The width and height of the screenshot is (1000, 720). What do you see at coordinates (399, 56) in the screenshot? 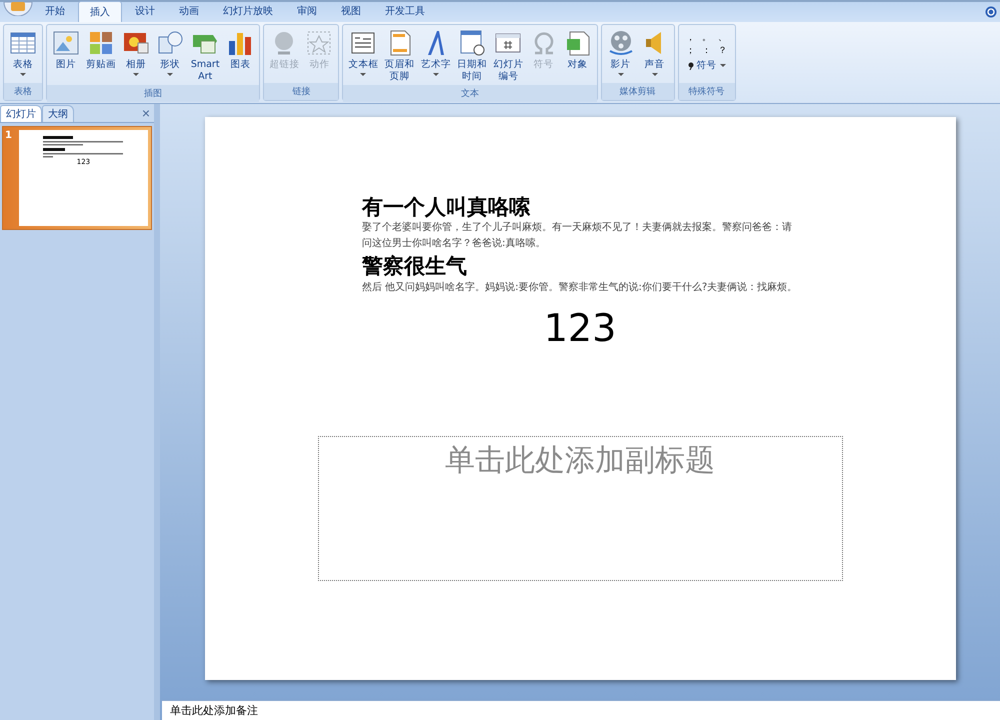
I see `ribbon-button: 页眉和页脚` at bounding box center [399, 56].